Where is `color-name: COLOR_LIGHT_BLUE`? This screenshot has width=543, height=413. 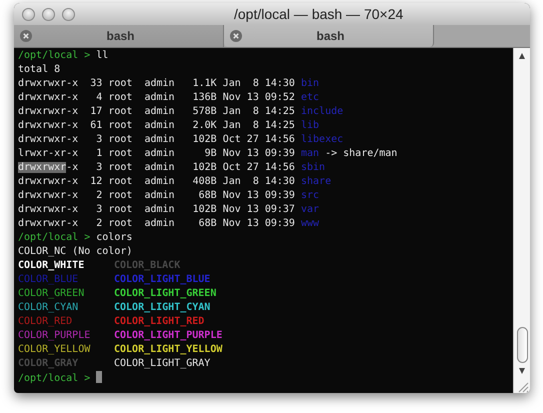 color-name: COLOR_LIGHT_BLUE is located at coordinates (162, 279).